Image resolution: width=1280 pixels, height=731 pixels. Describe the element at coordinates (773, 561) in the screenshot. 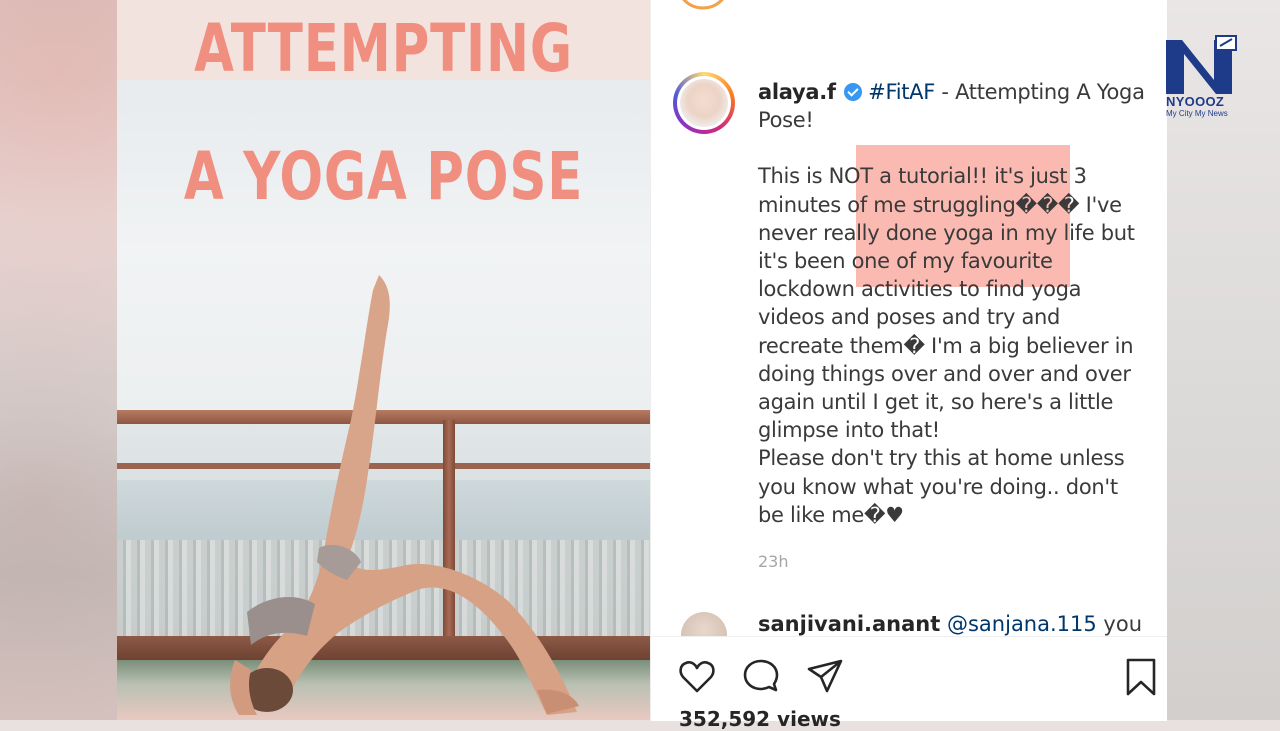

I see `post-timestamp: 23h` at that location.